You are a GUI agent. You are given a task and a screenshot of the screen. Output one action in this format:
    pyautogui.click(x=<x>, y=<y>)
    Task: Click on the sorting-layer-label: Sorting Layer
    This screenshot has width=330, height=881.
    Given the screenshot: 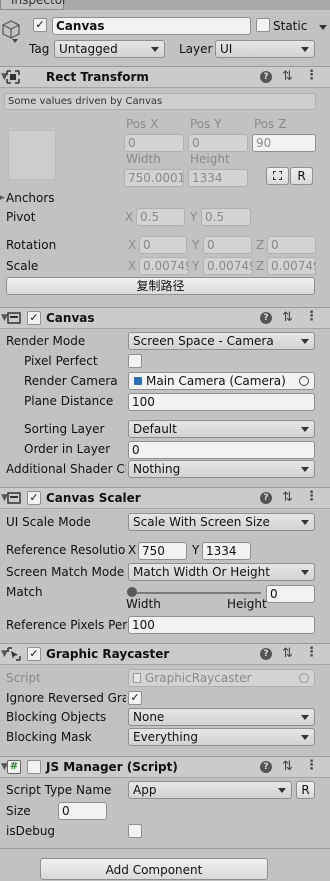 What is the action you would take?
    pyautogui.click(x=64, y=429)
    